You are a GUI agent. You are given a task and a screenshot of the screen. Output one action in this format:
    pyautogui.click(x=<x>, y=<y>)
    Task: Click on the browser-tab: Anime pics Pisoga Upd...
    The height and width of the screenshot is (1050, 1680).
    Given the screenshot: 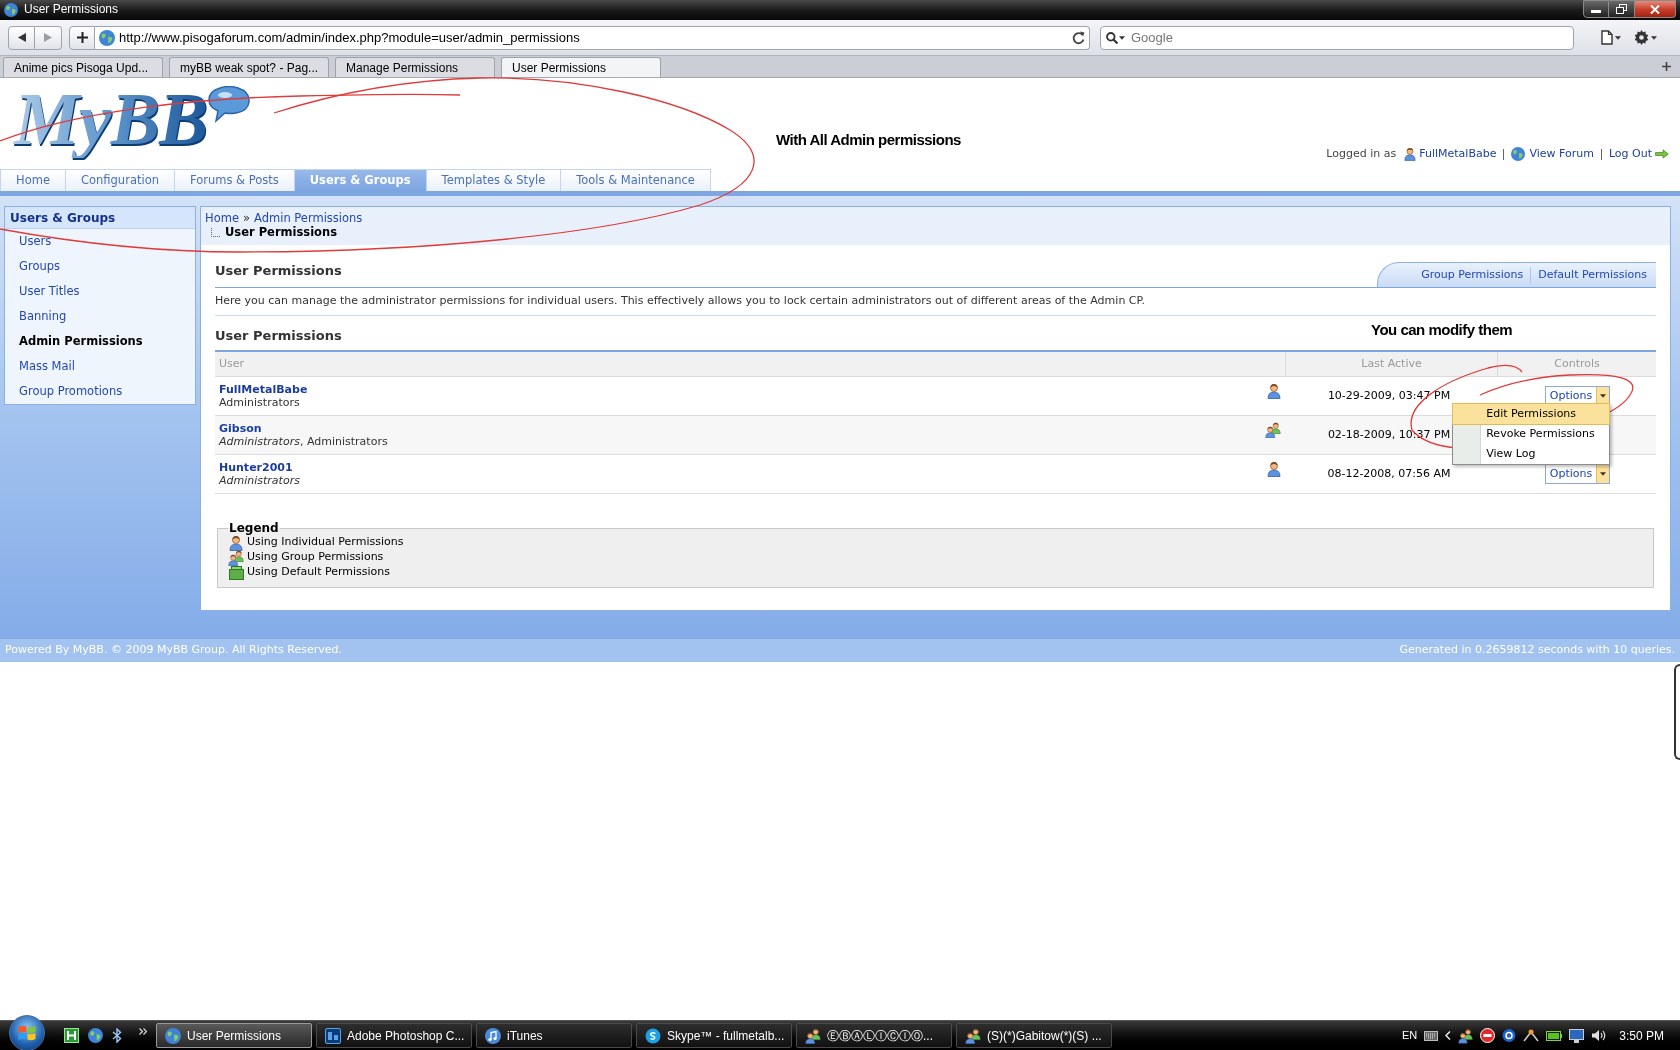 What is the action you would take?
    pyautogui.click(x=83, y=67)
    